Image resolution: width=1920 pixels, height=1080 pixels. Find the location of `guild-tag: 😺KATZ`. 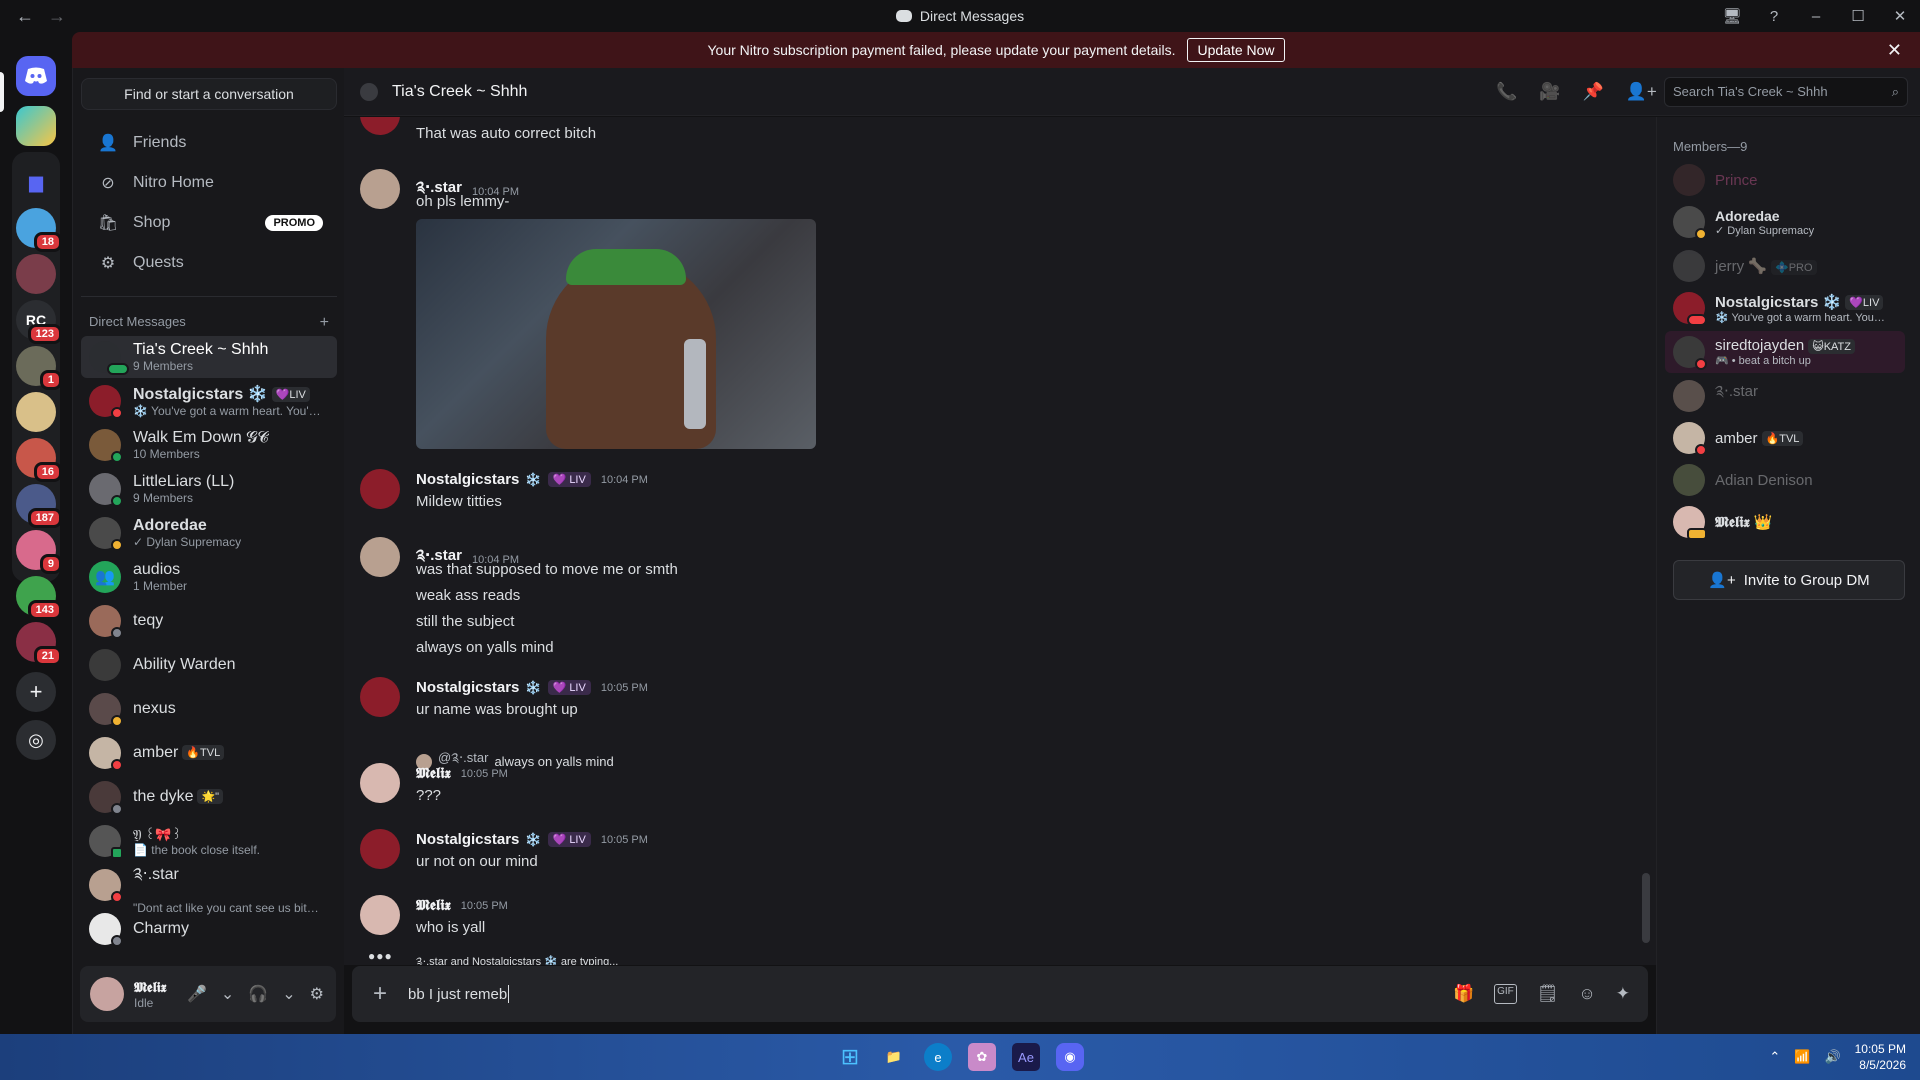

guild-tag: 😺KATZ is located at coordinates (1831, 346).